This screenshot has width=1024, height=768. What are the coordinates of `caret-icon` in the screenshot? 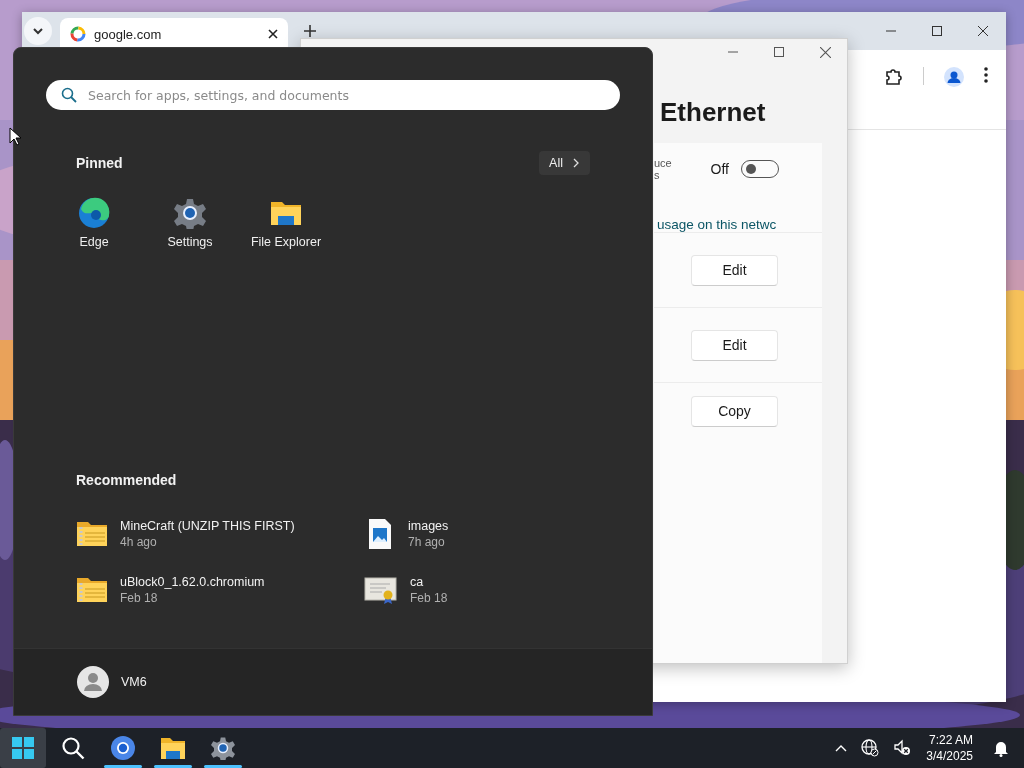 It's located at (38, 31).